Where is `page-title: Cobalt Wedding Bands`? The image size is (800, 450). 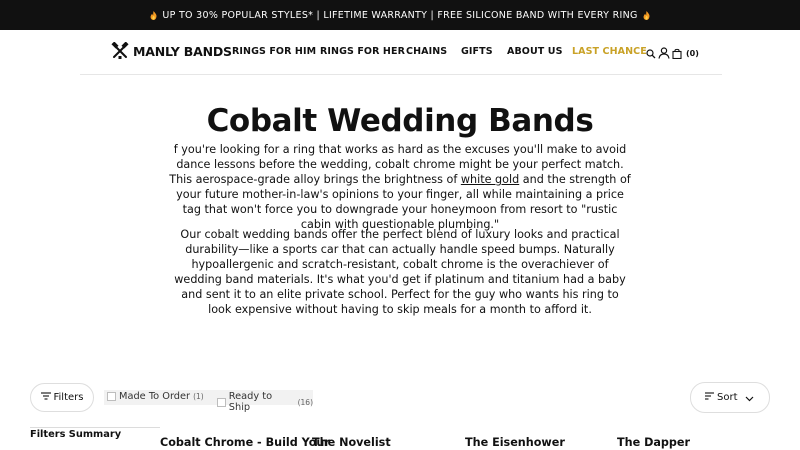 page-title: Cobalt Wedding Bands is located at coordinates (400, 121).